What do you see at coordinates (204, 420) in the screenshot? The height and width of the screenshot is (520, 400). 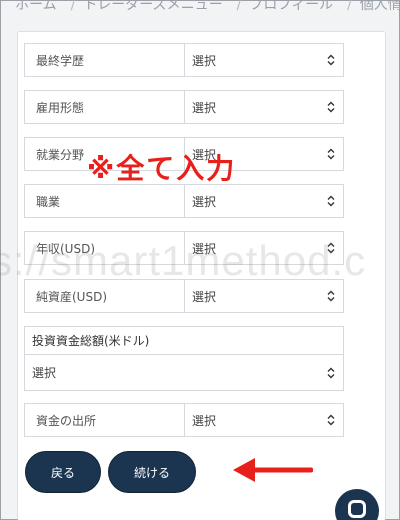 I see `source-of-funds-select-value: 選択` at bounding box center [204, 420].